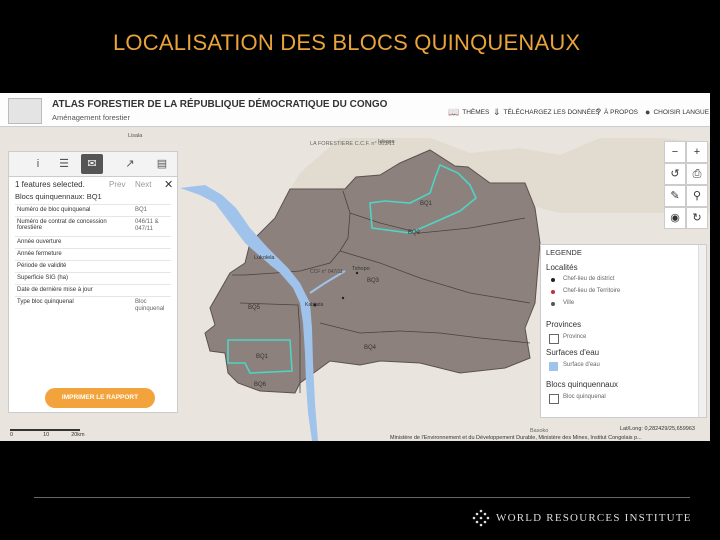  I want to click on label-bq1-south: BQ1, so click(262, 357).